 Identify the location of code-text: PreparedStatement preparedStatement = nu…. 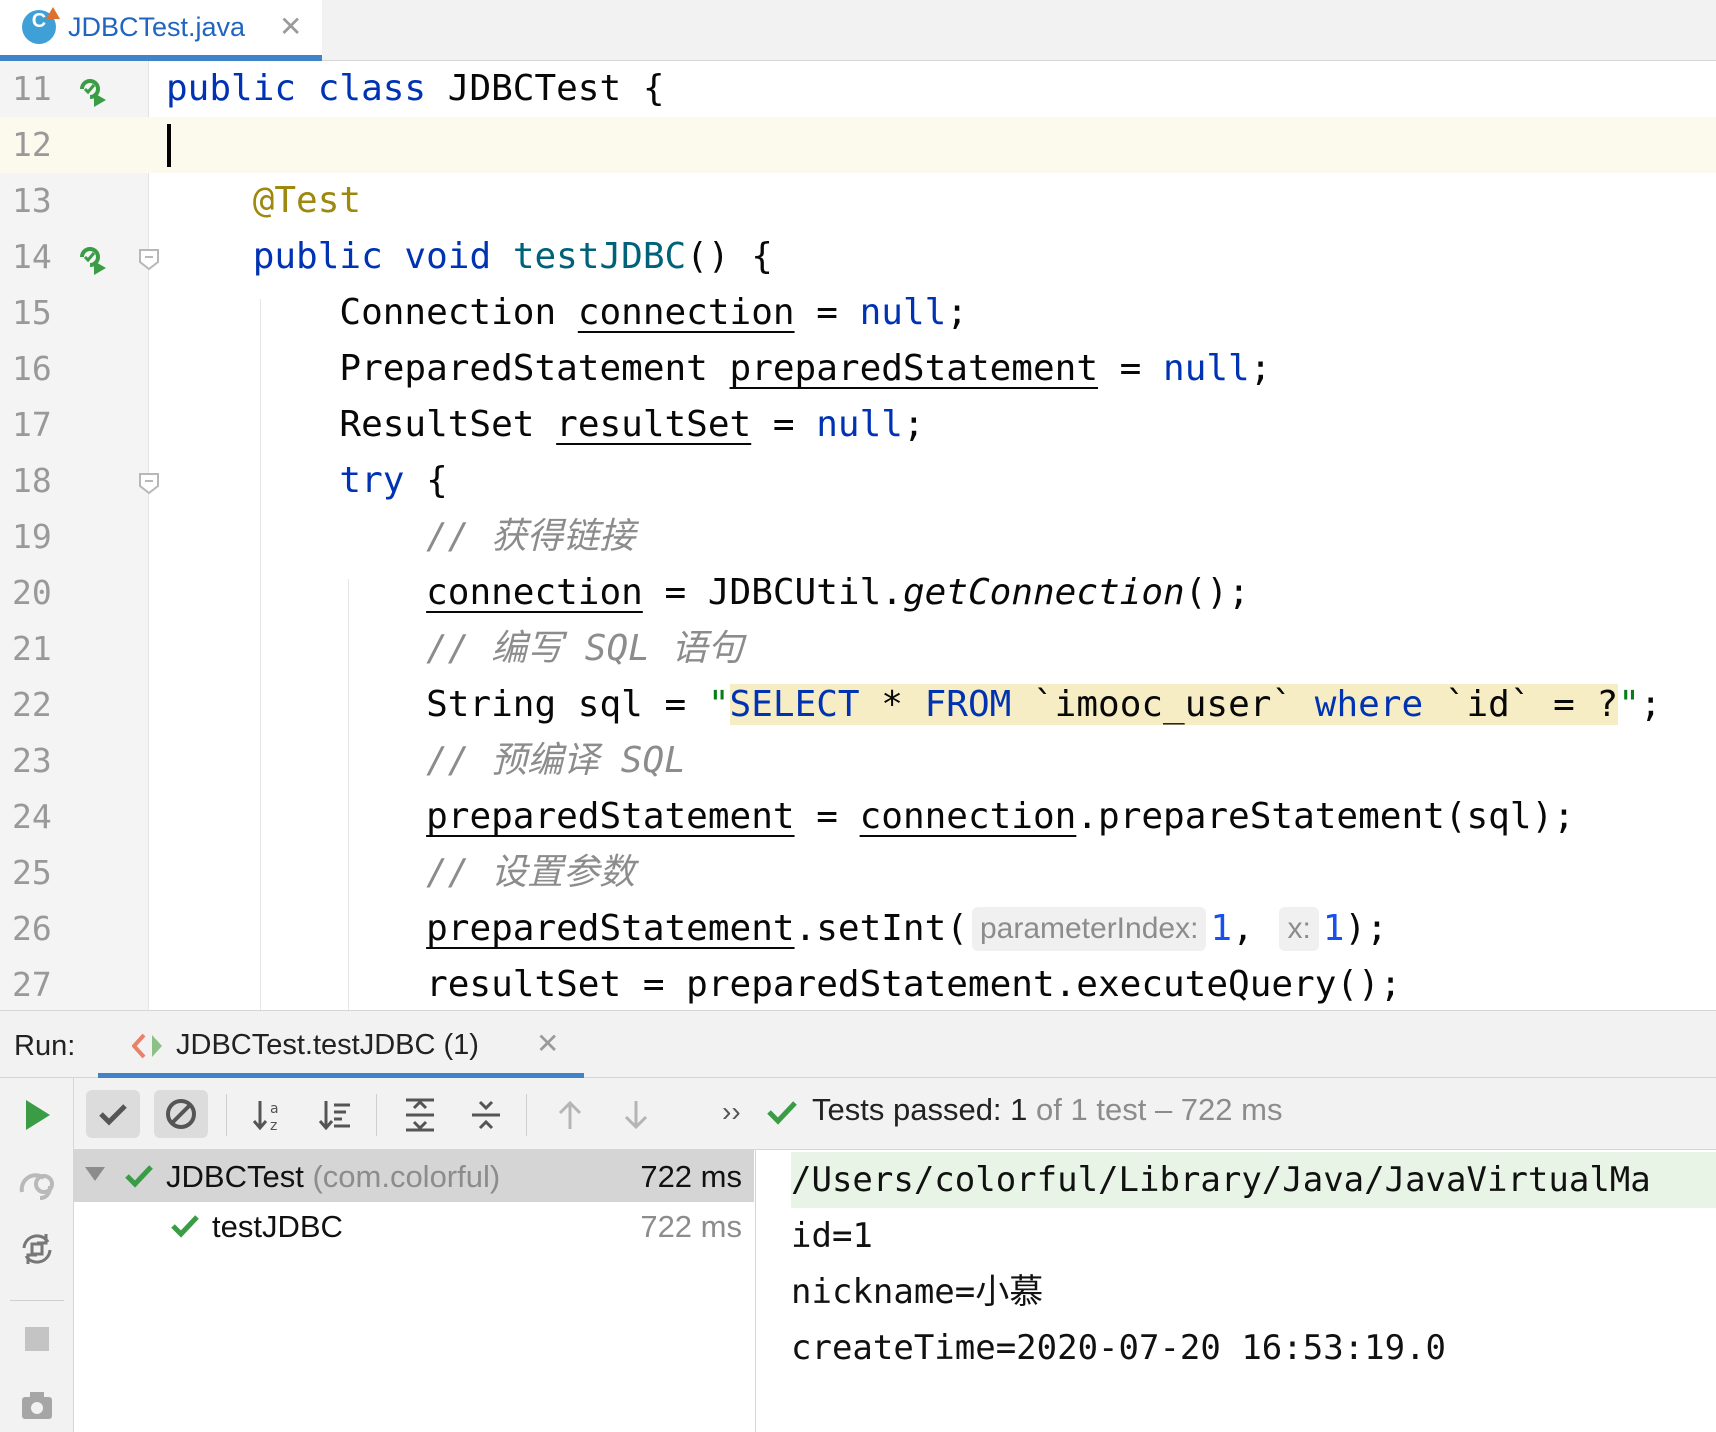
(719, 368).